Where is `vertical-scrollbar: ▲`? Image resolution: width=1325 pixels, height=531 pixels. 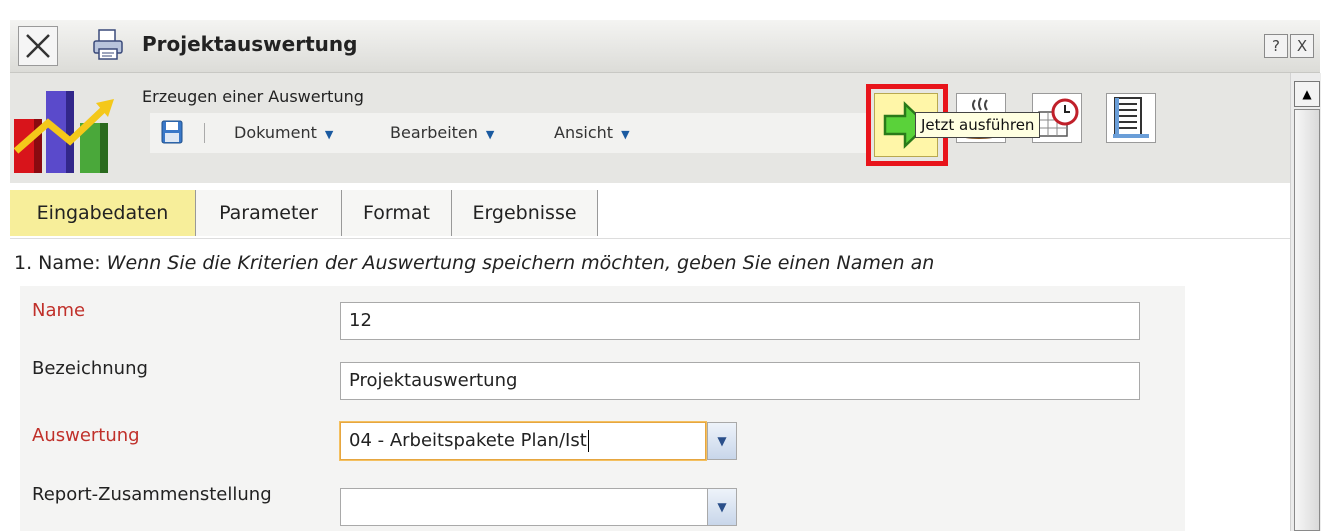 vertical-scrollbar: ▲ is located at coordinates (1305, 302).